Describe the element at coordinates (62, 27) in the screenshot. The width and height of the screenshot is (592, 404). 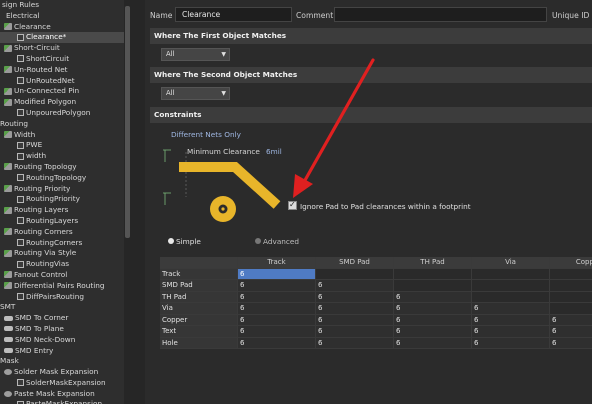
I see `tree-item: Clearance` at that location.